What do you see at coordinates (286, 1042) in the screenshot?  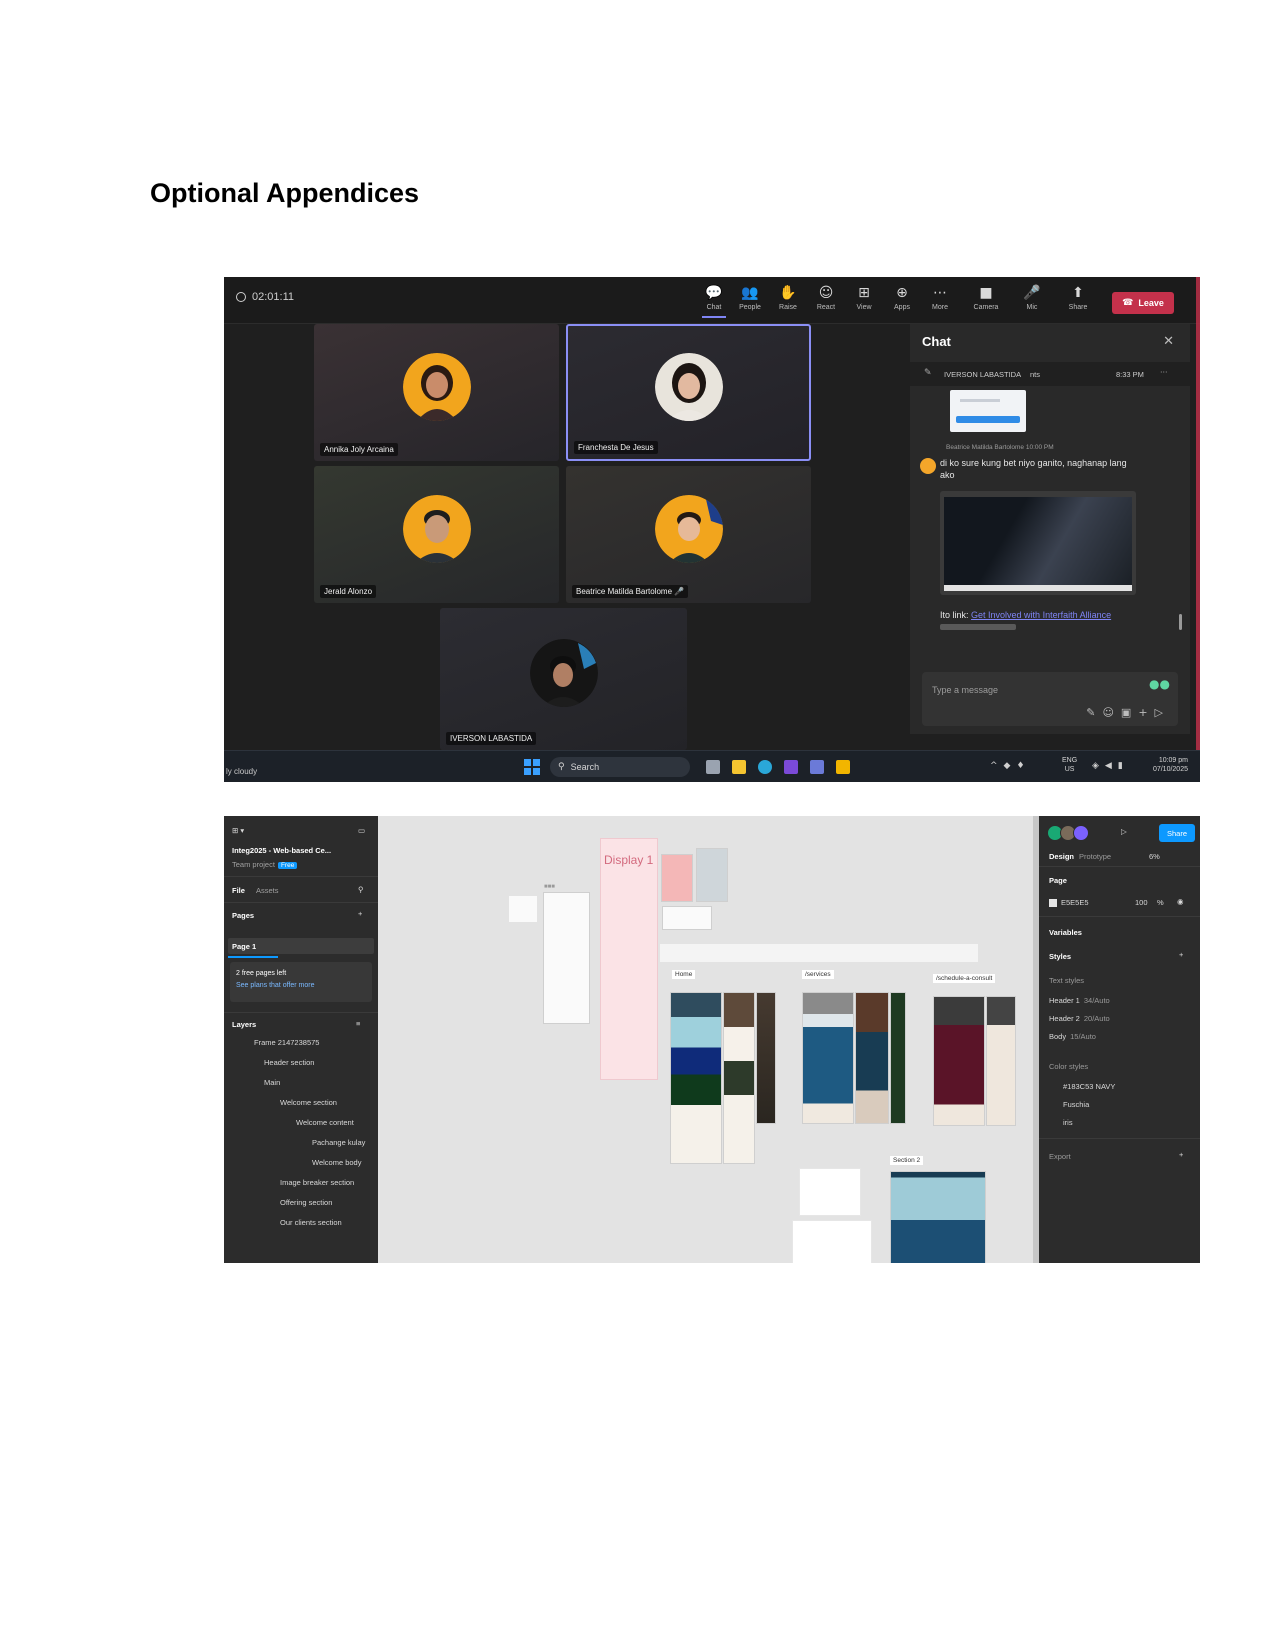 I see `layer-item: Frame 2147238575` at bounding box center [286, 1042].